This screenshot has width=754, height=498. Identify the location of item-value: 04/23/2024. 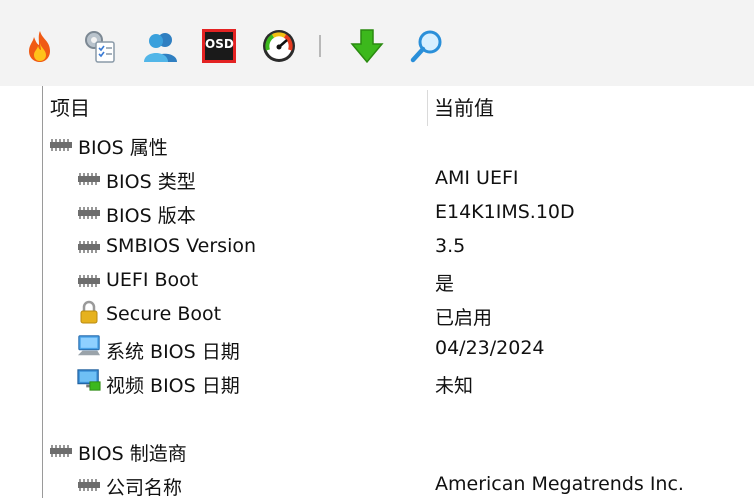
(490, 348).